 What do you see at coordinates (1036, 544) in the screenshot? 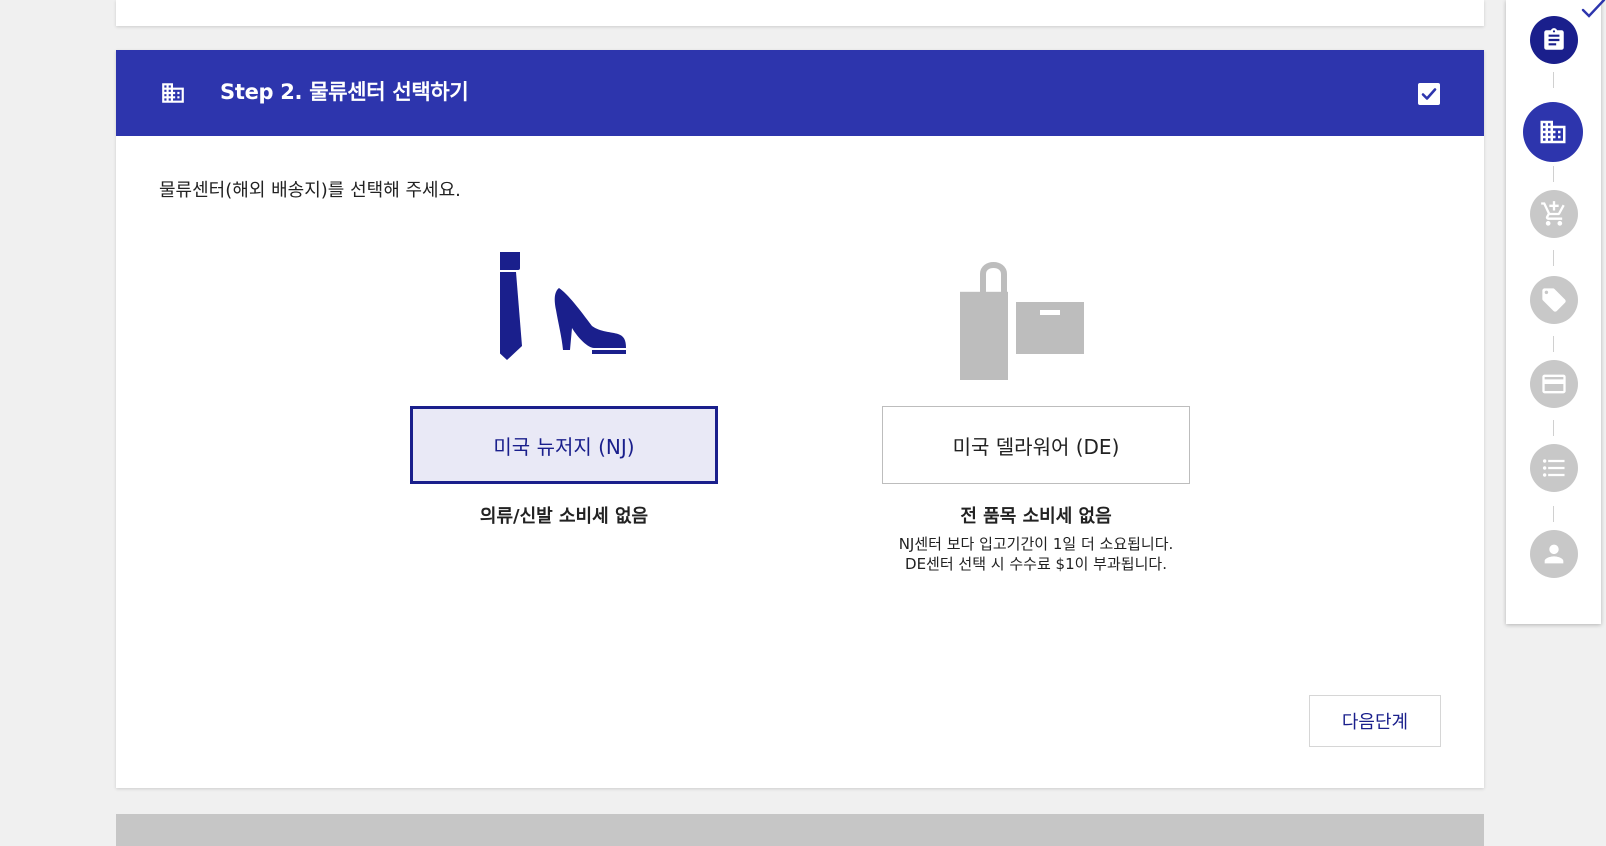
I see `option-de-subnote-1: NJ센터 보다 입고기간이 1일 더 소요됩니다.` at bounding box center [1036, 544].